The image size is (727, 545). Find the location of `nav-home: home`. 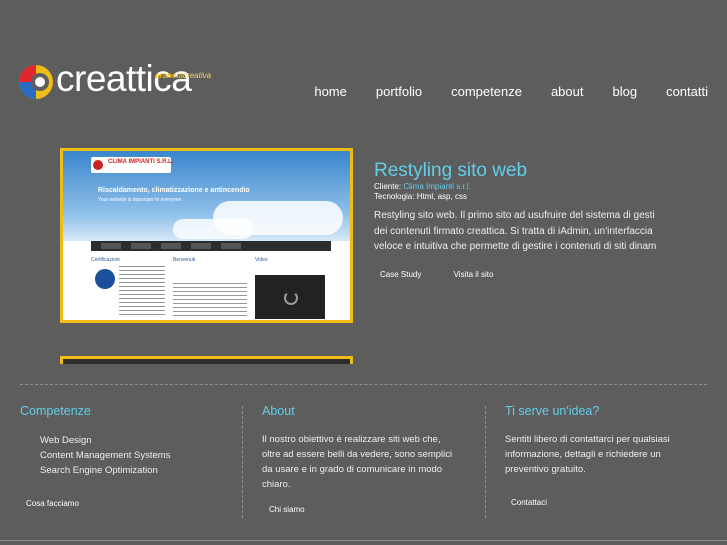

nav-home: home is located at coordinates (330, 91).